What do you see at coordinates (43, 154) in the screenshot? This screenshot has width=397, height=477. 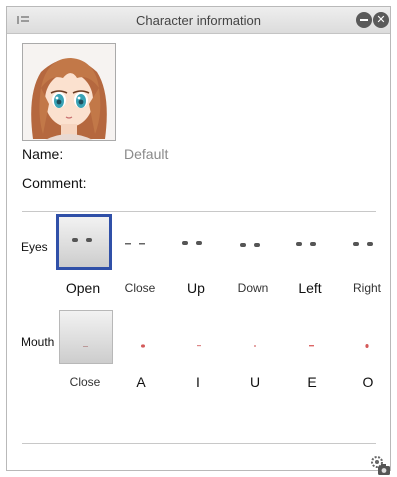 I see `name-label: Name:` at bounding box center [43, 154].